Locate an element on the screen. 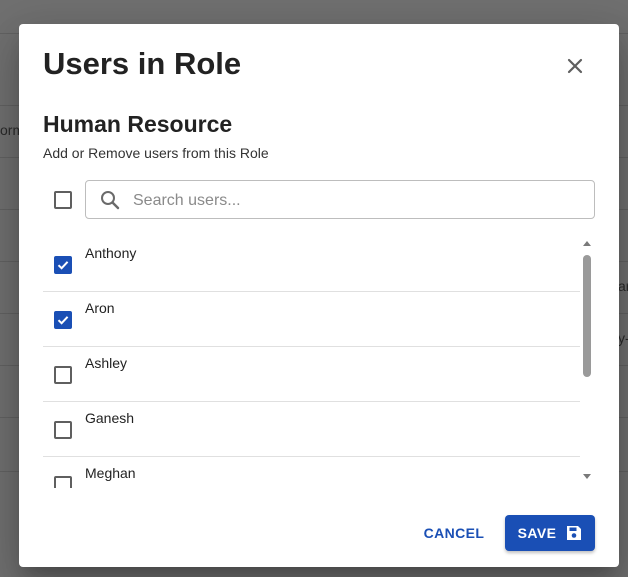  scroll-down-arrow-icon is located at coordinates (587, 476).